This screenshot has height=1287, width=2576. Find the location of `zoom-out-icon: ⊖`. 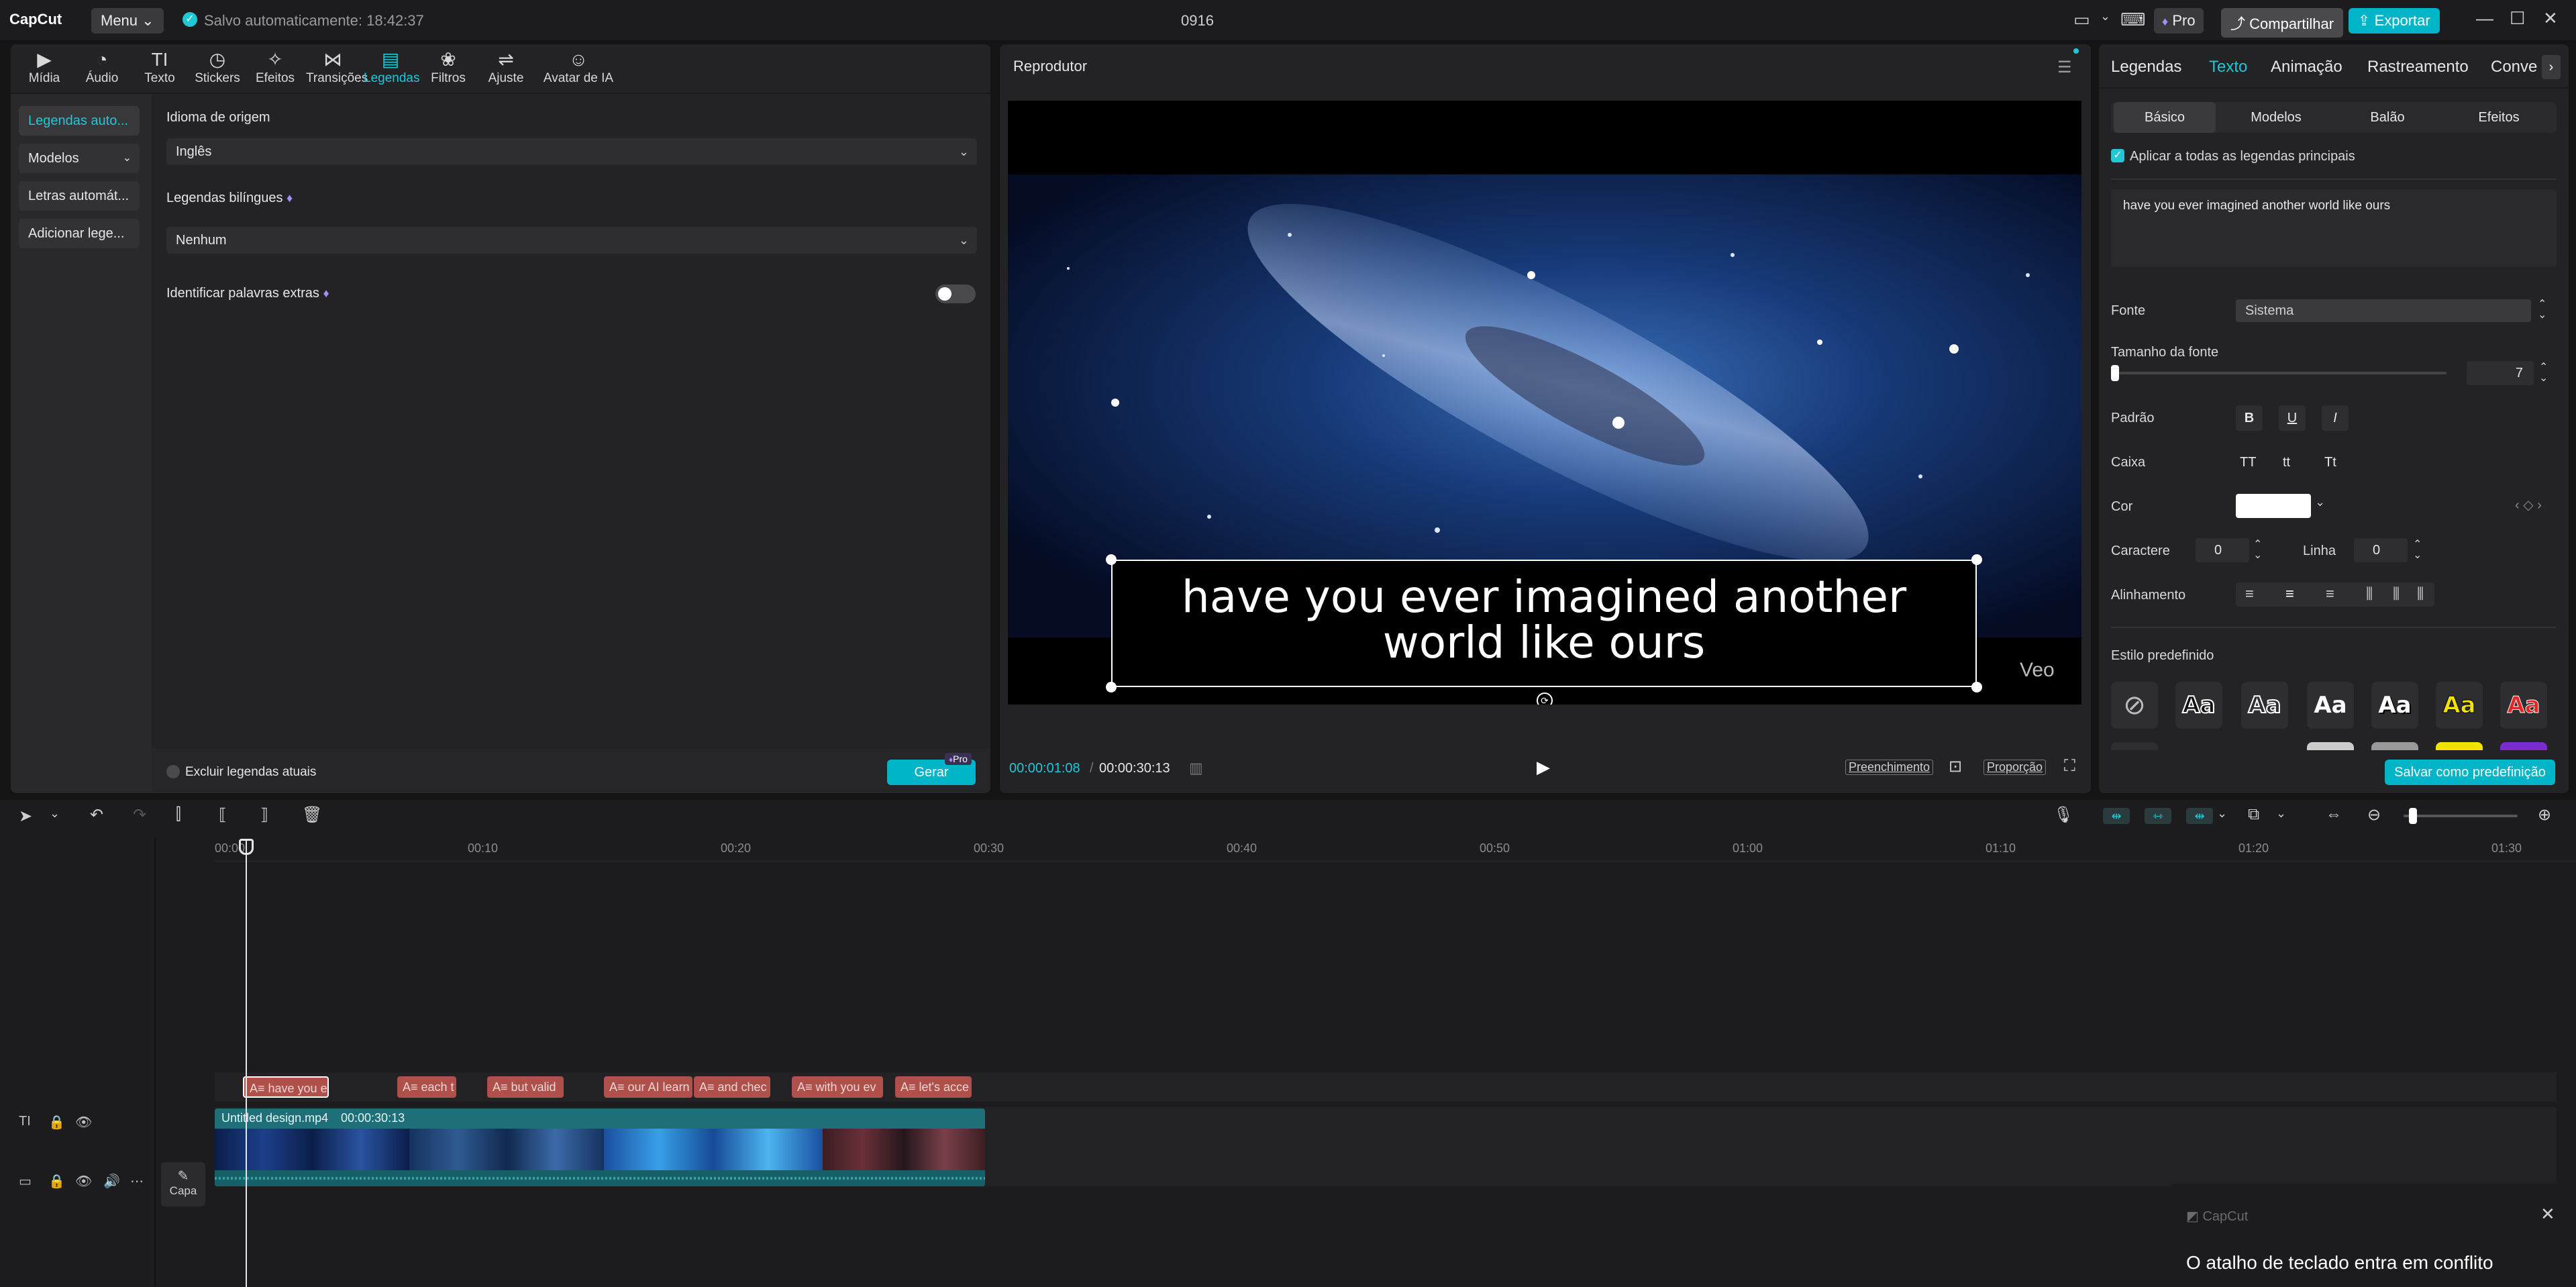

zoom-out-icon: ⊖ is located at coordinates (2374, 815).